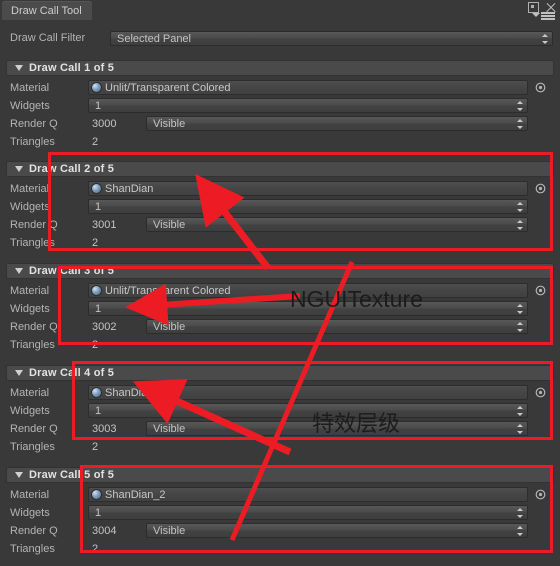  Describe the element at coordinates (308, 105) in the screenshot. I see `widgets-dropdown-1: 1` at that location.